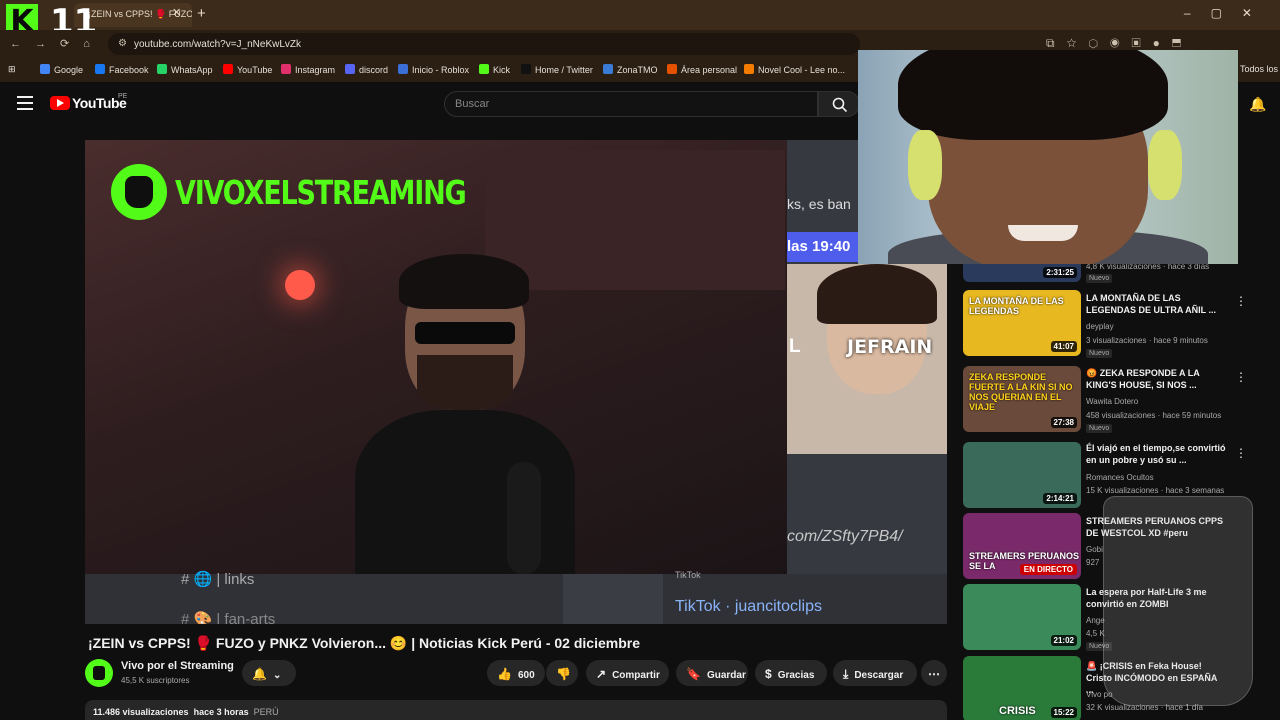  I want to click on instagram-icon, so click(286, 69).